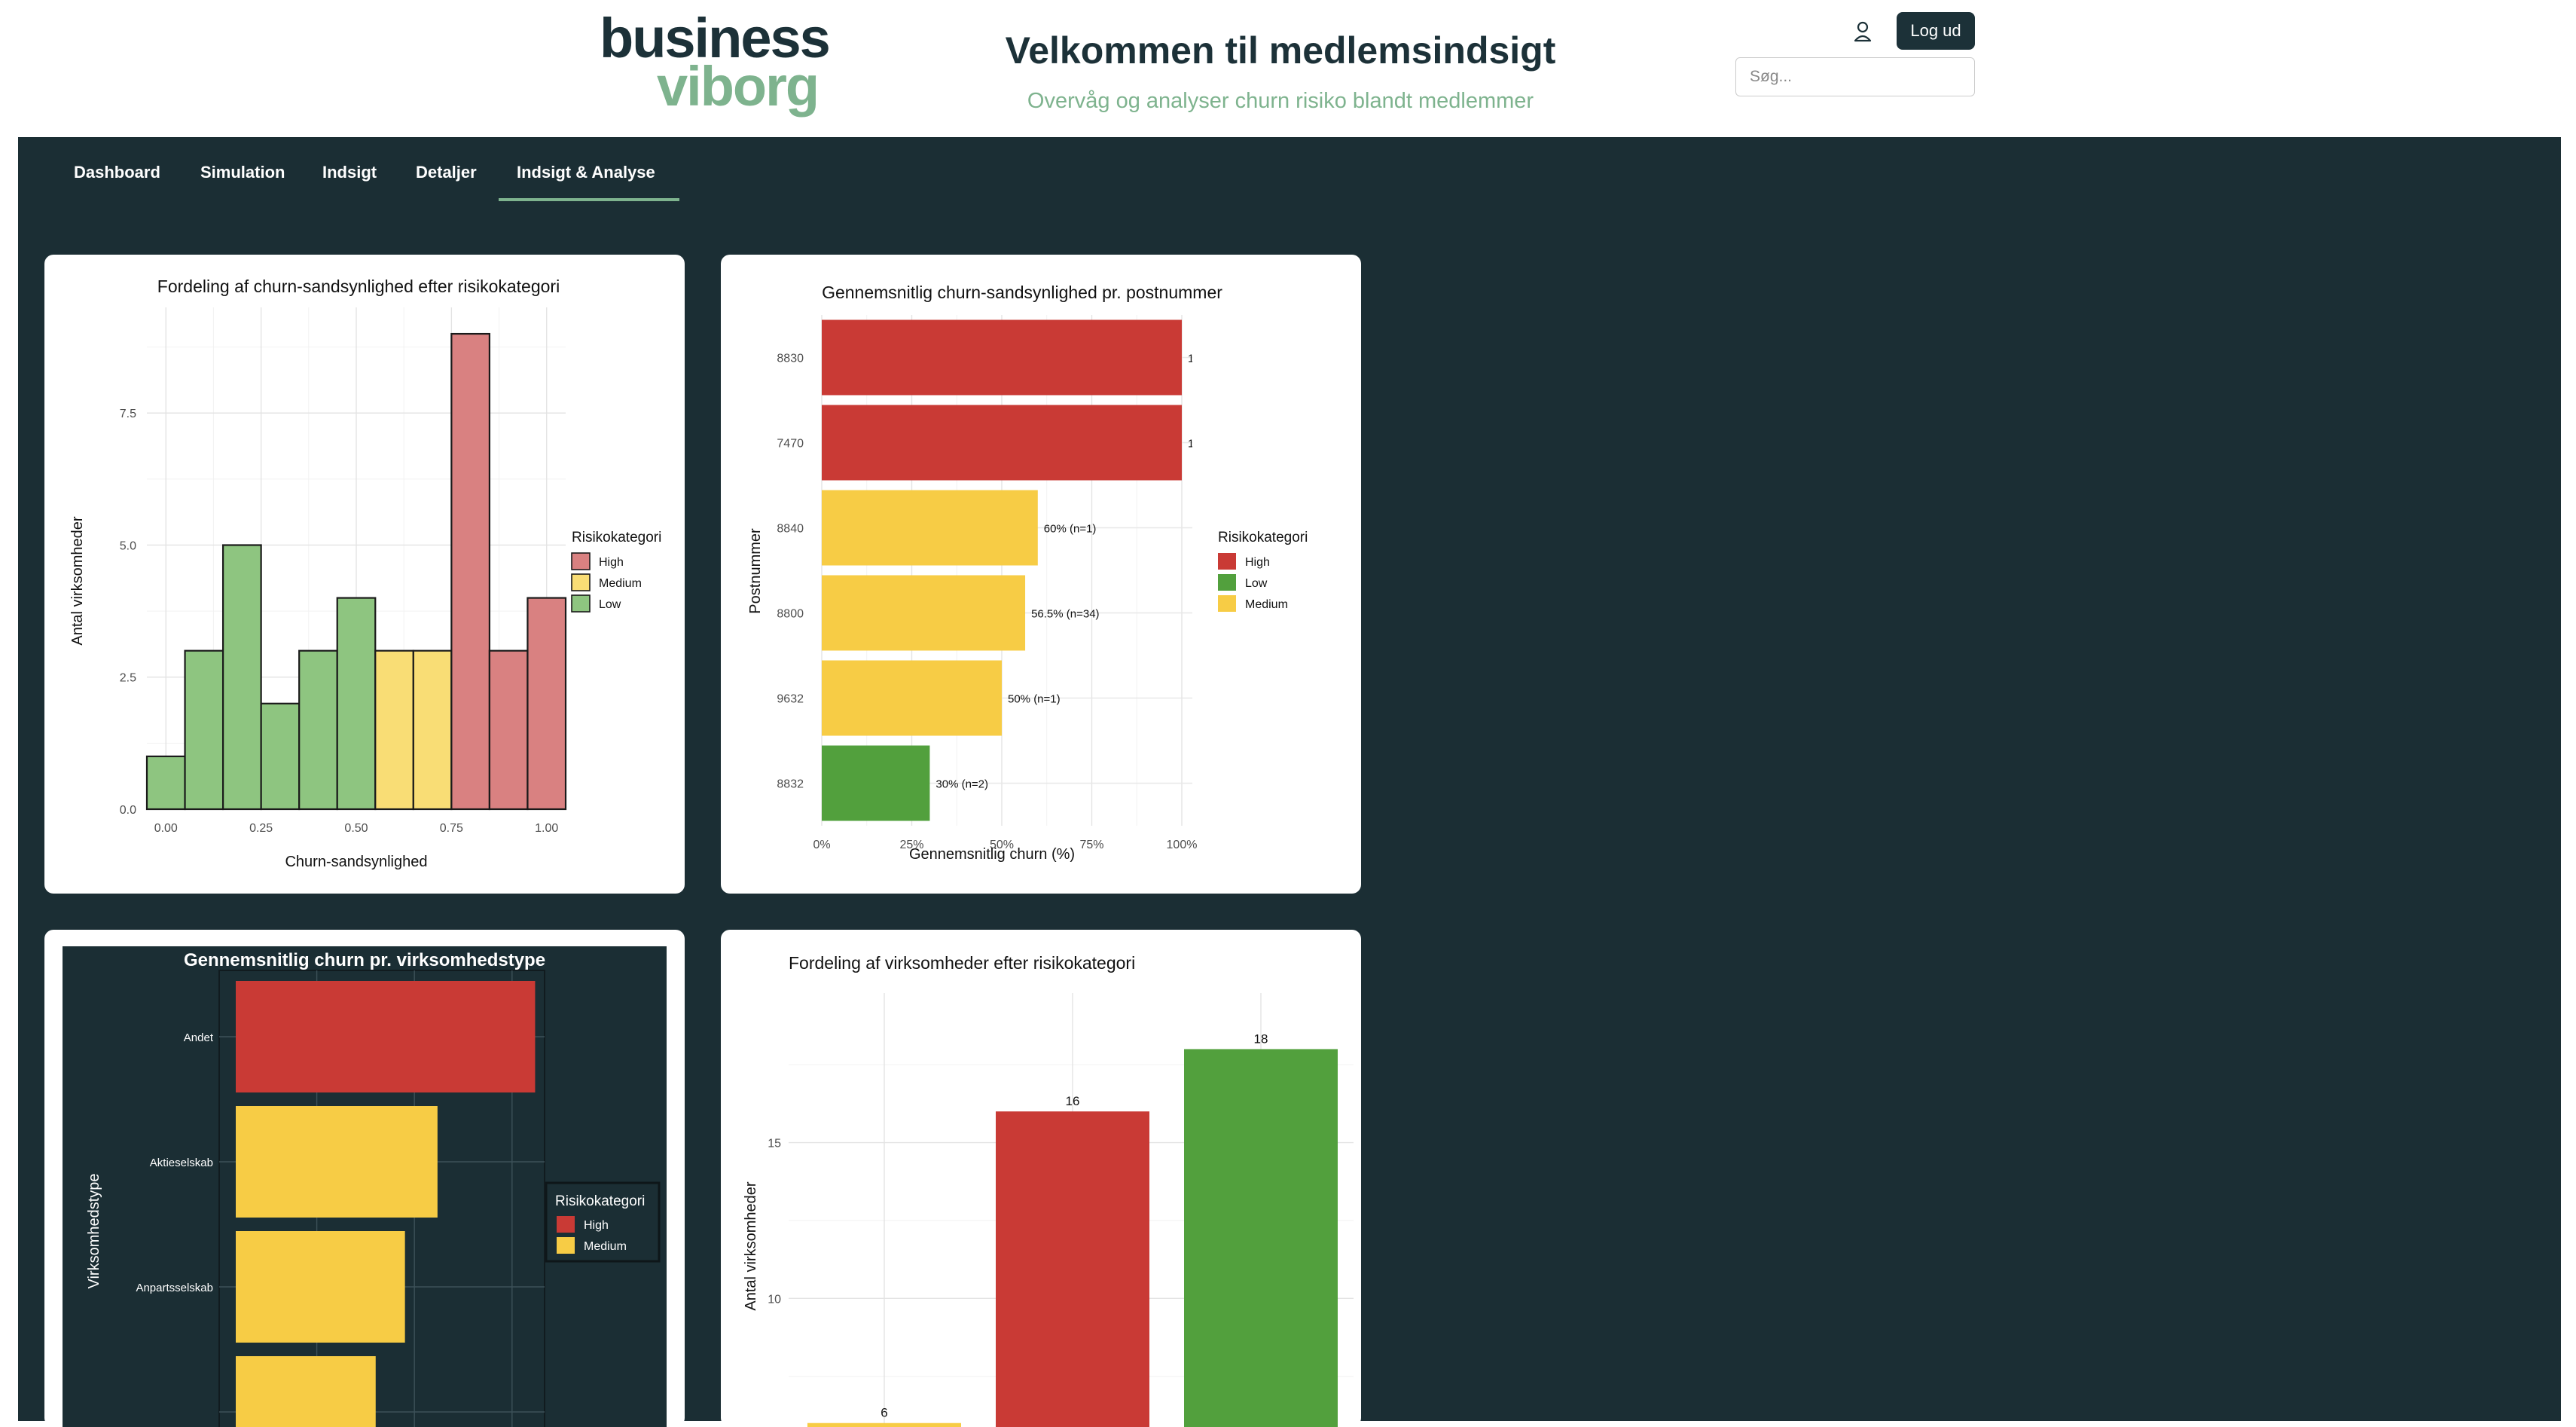  I want to click on search-input, so click(1855, 76).